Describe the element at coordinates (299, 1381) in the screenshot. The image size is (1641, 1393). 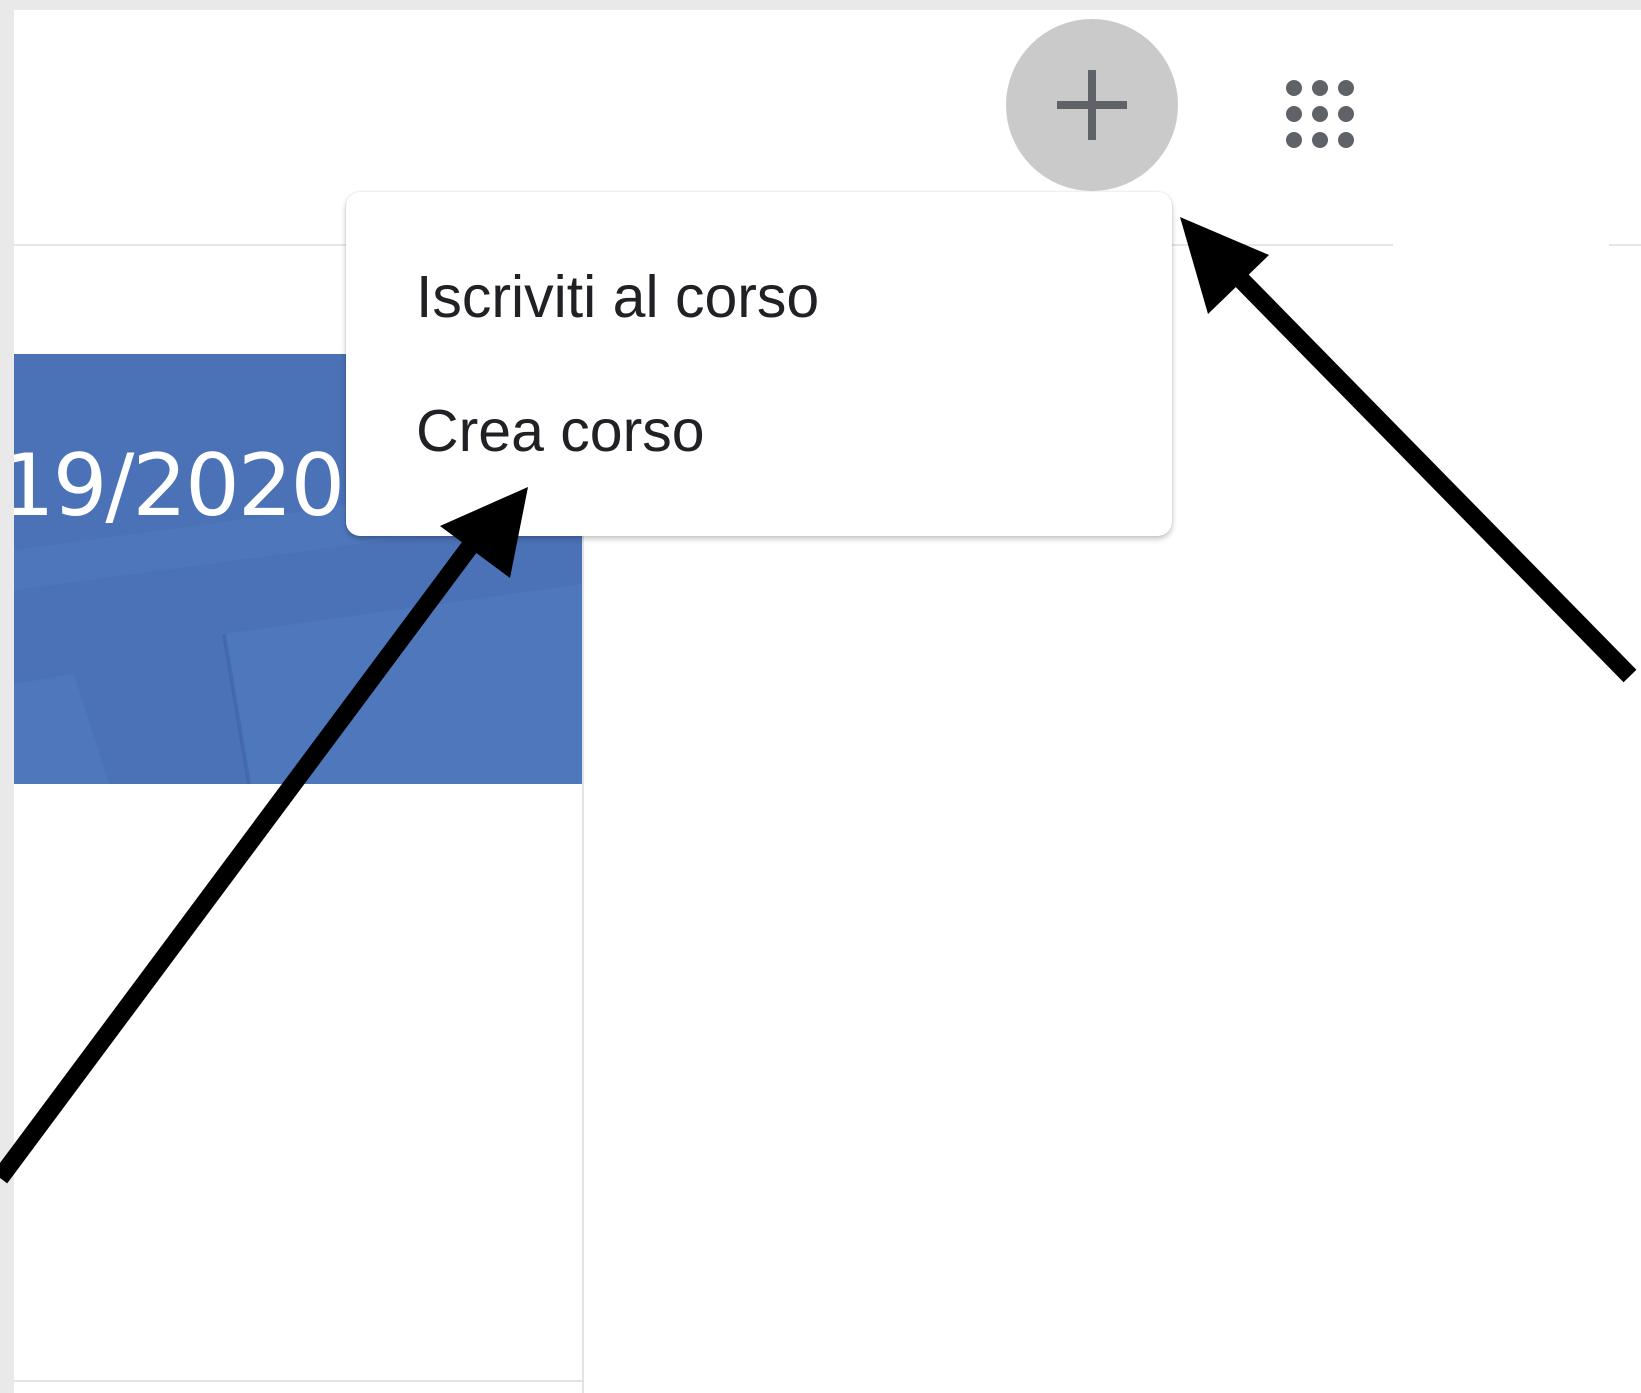
I see `card-divider` at that location.